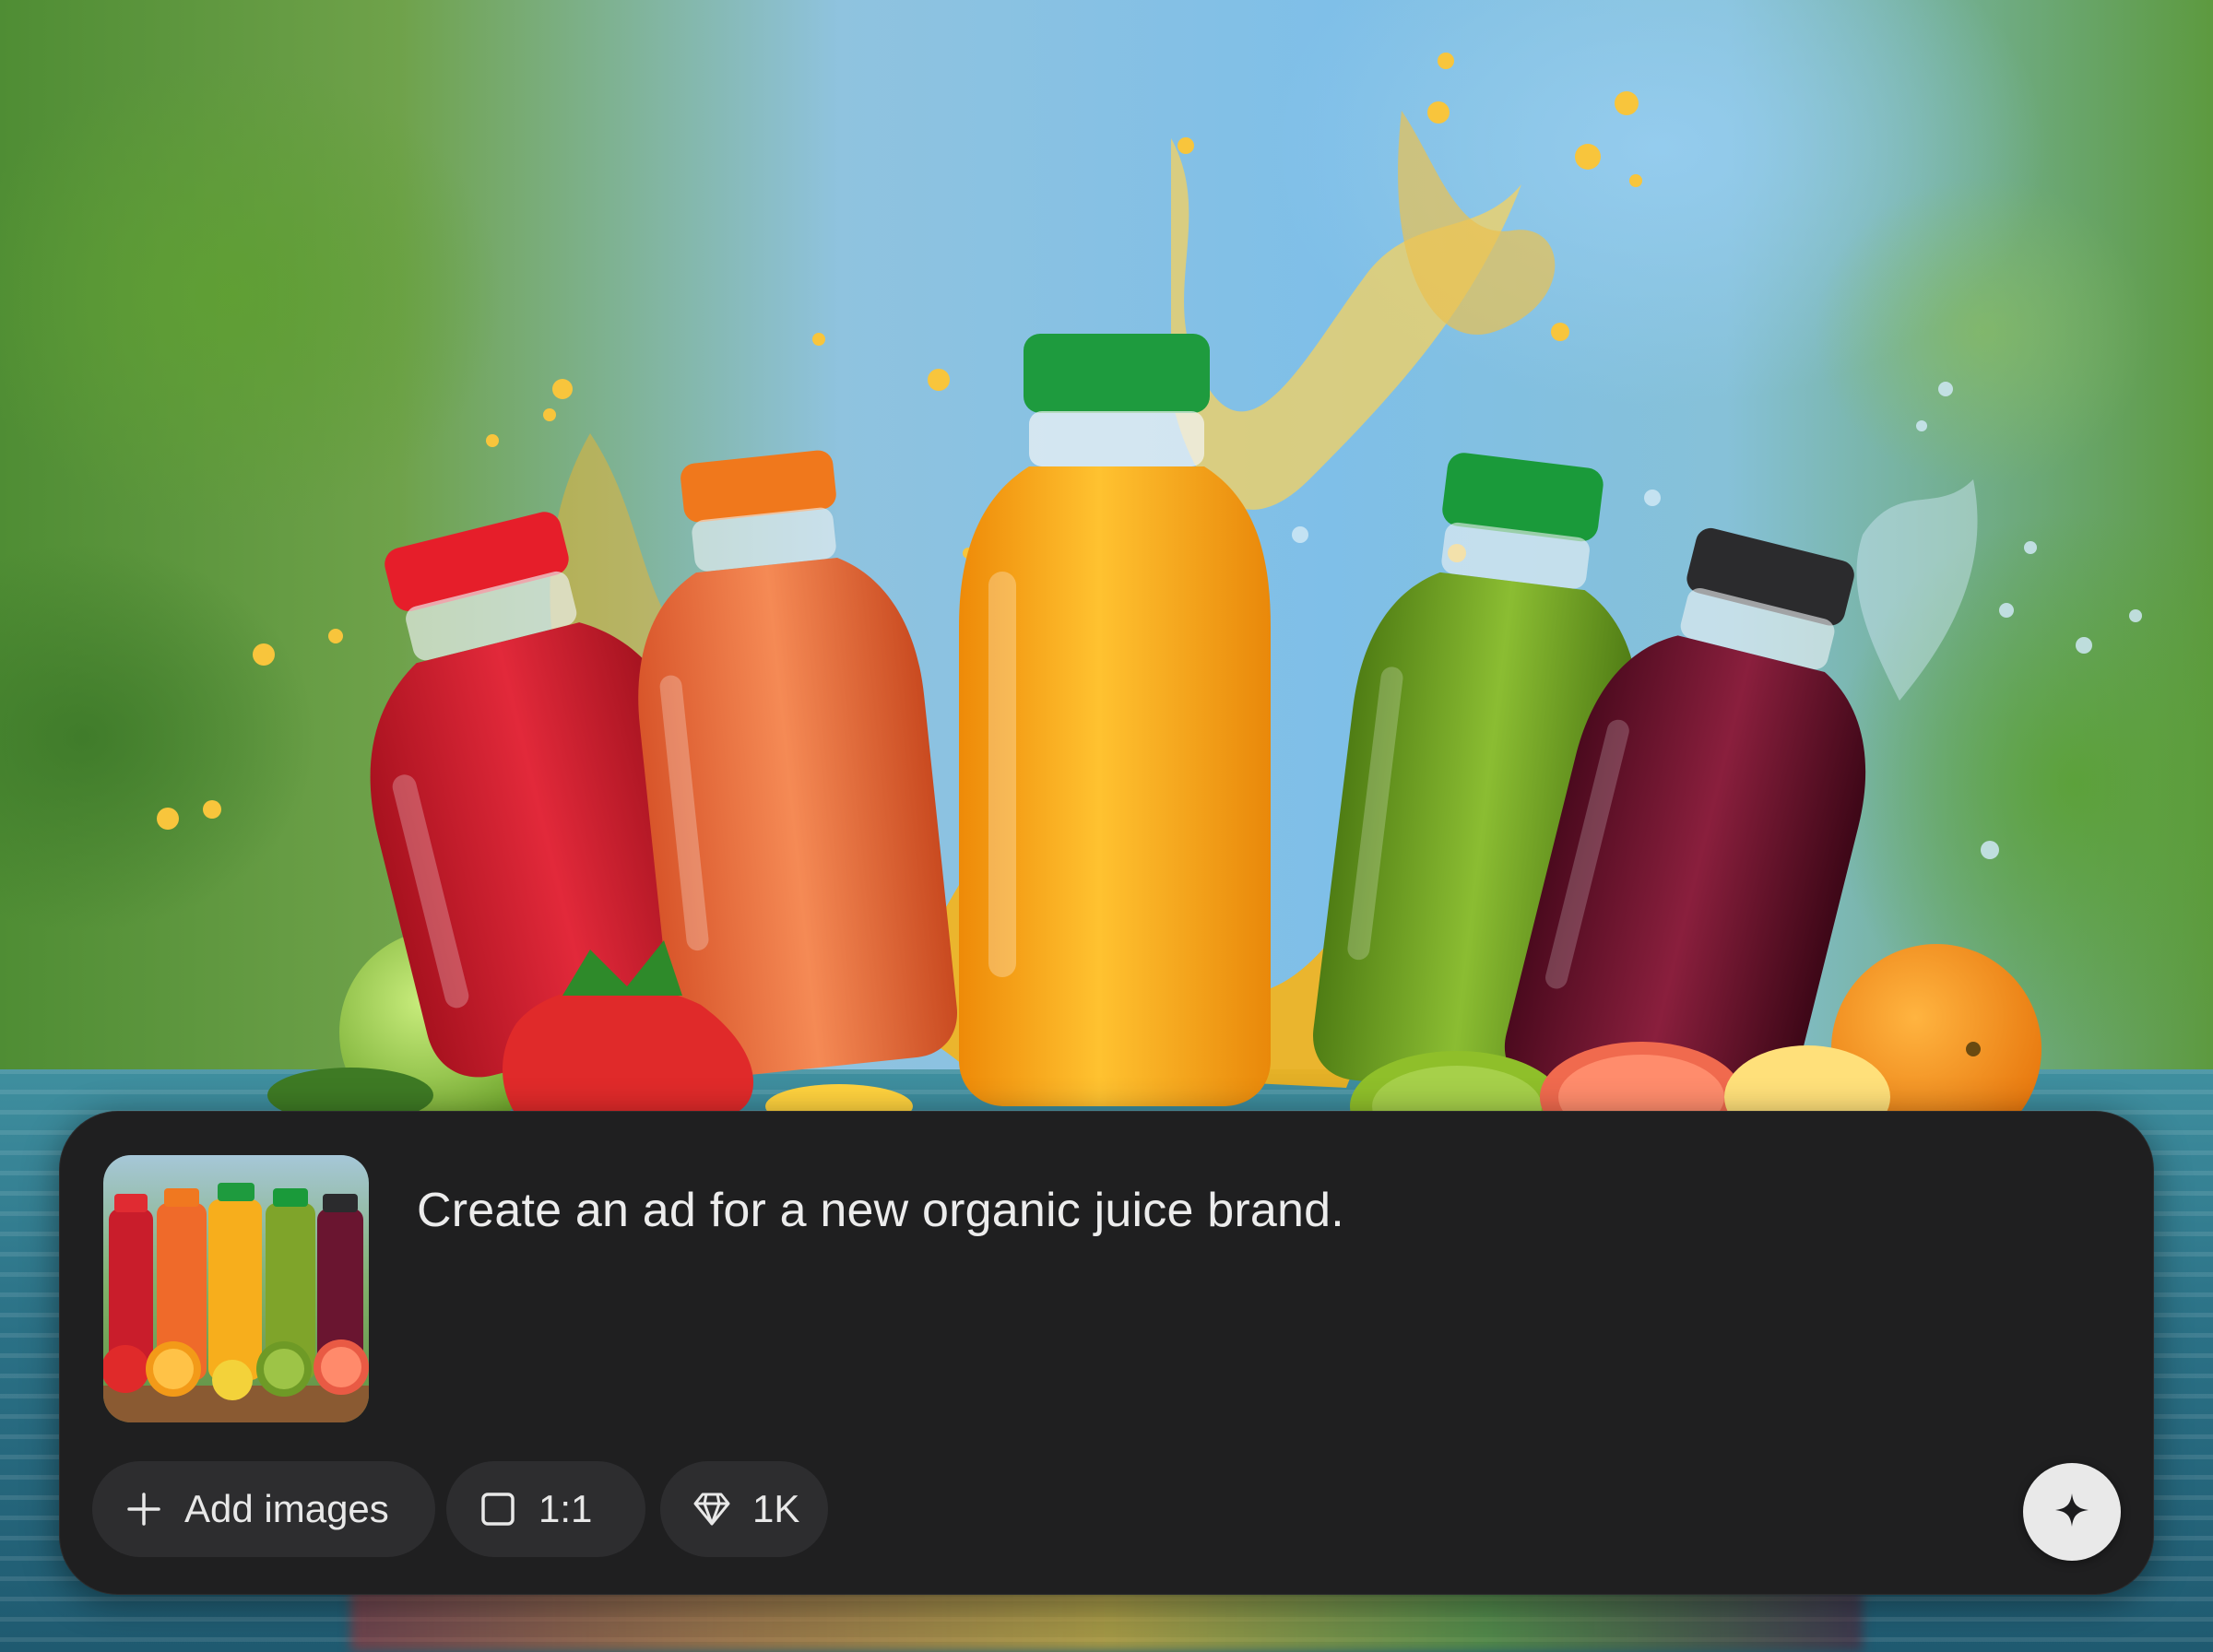  I want to click on add-images-button: Add images, so click(263, 1509).